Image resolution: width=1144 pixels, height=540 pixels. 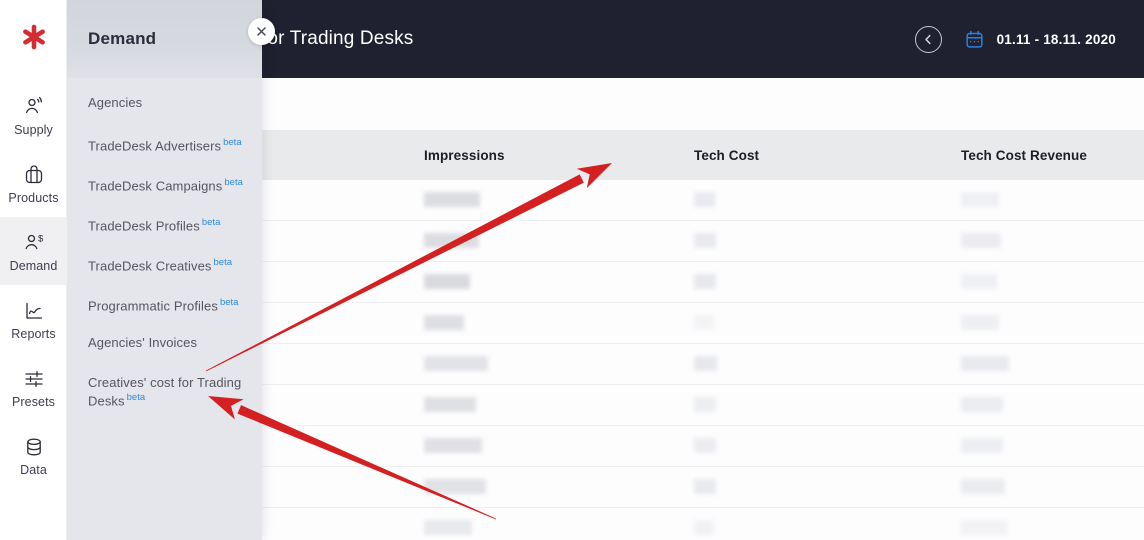 I want to click on sidebar-item-label: Demand, so click(x=33, y=265).